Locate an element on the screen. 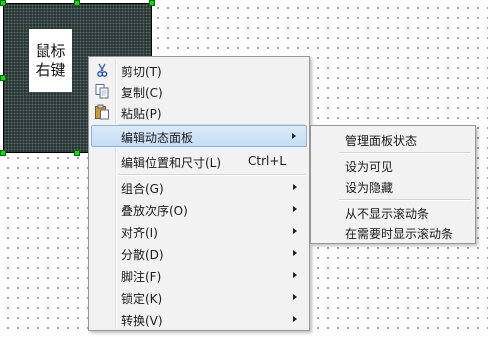  menu-item-lock: 锁定(K) is located at coordinates (199, 297).